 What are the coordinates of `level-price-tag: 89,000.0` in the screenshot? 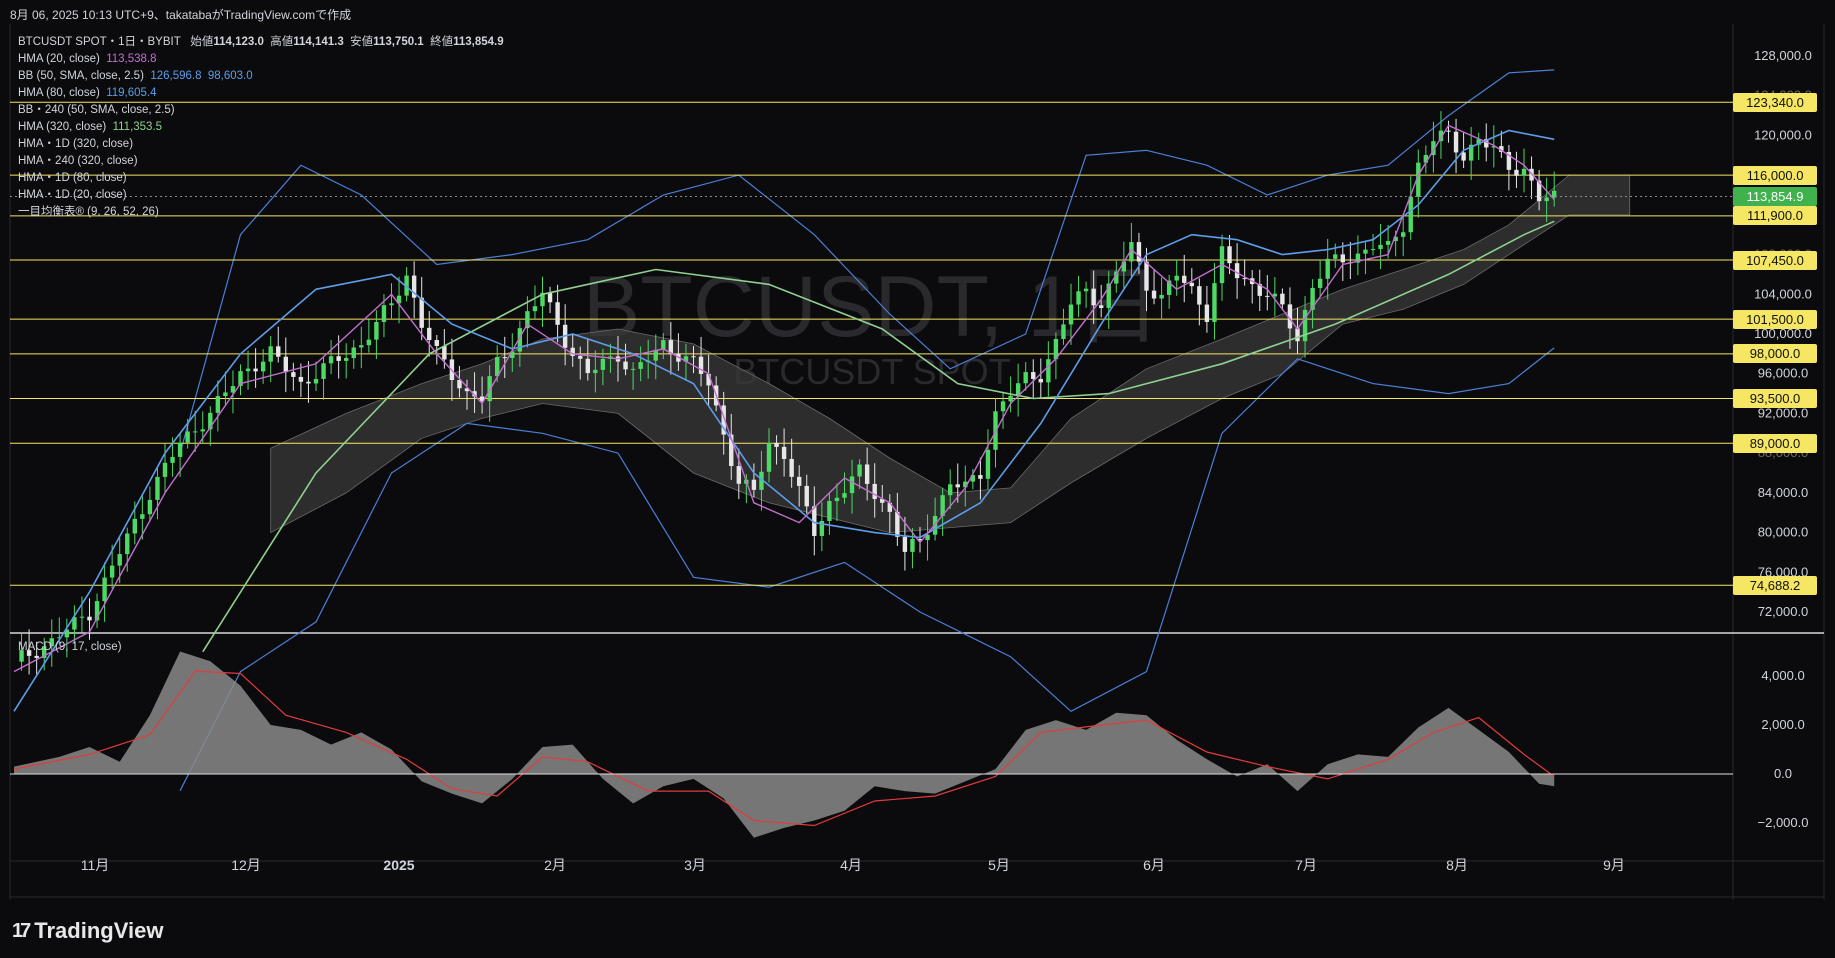 It's located at (1775, 443).